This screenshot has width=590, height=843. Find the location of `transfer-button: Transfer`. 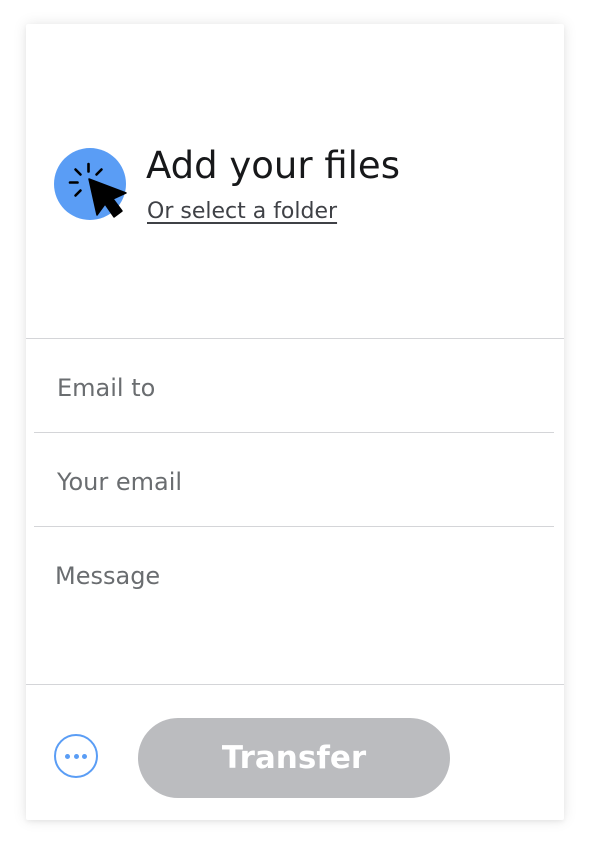

transfer-button: Transfer is located at coordinates (294, 758).